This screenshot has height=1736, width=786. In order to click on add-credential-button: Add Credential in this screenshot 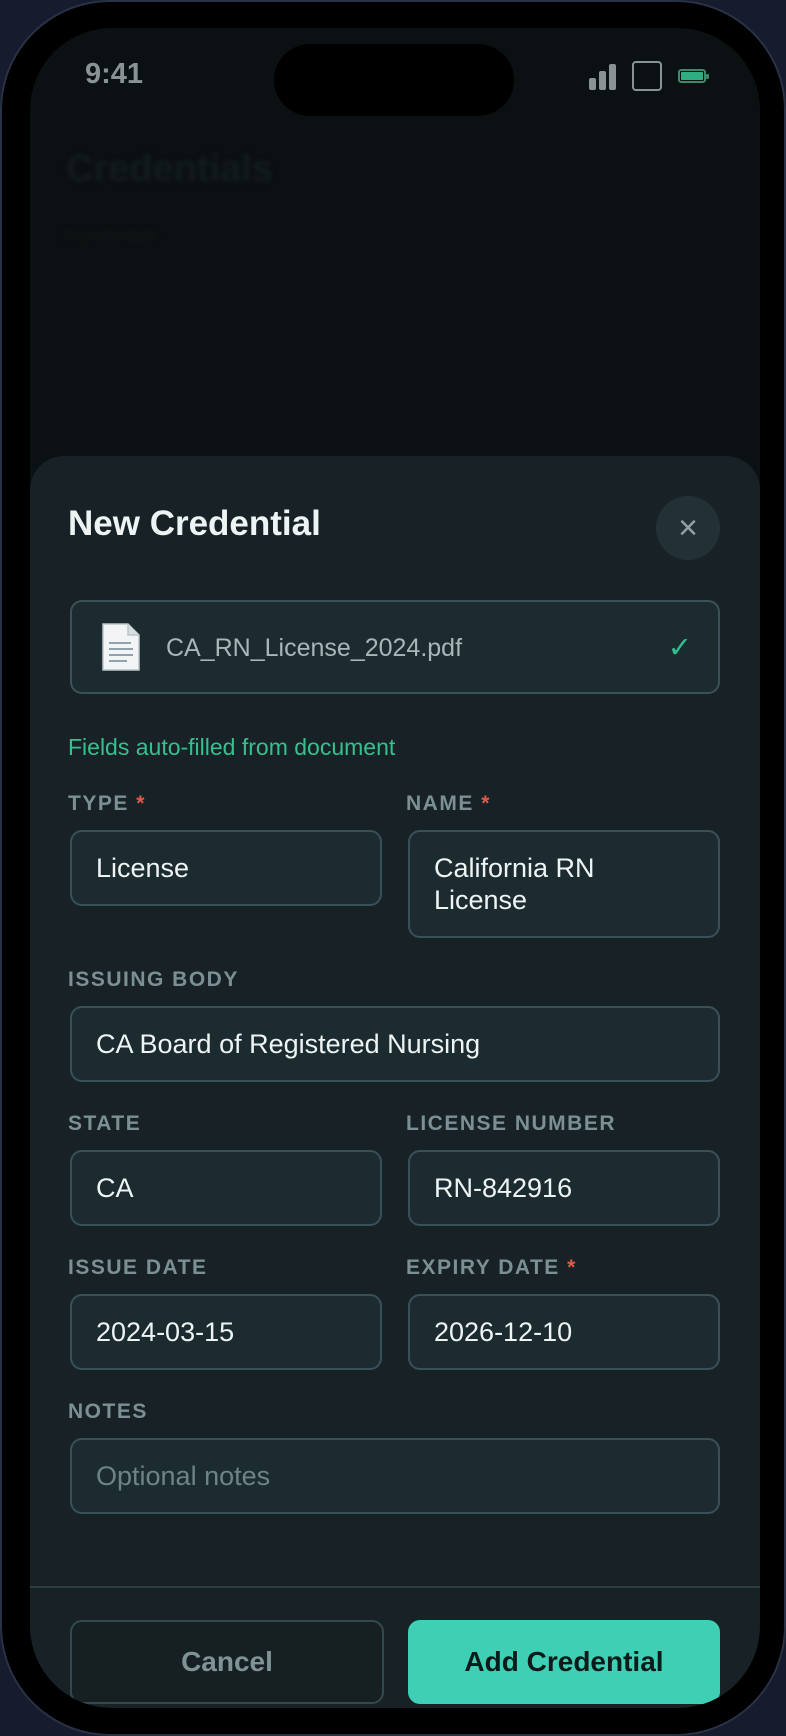, I will do `click(564, 1662)`.